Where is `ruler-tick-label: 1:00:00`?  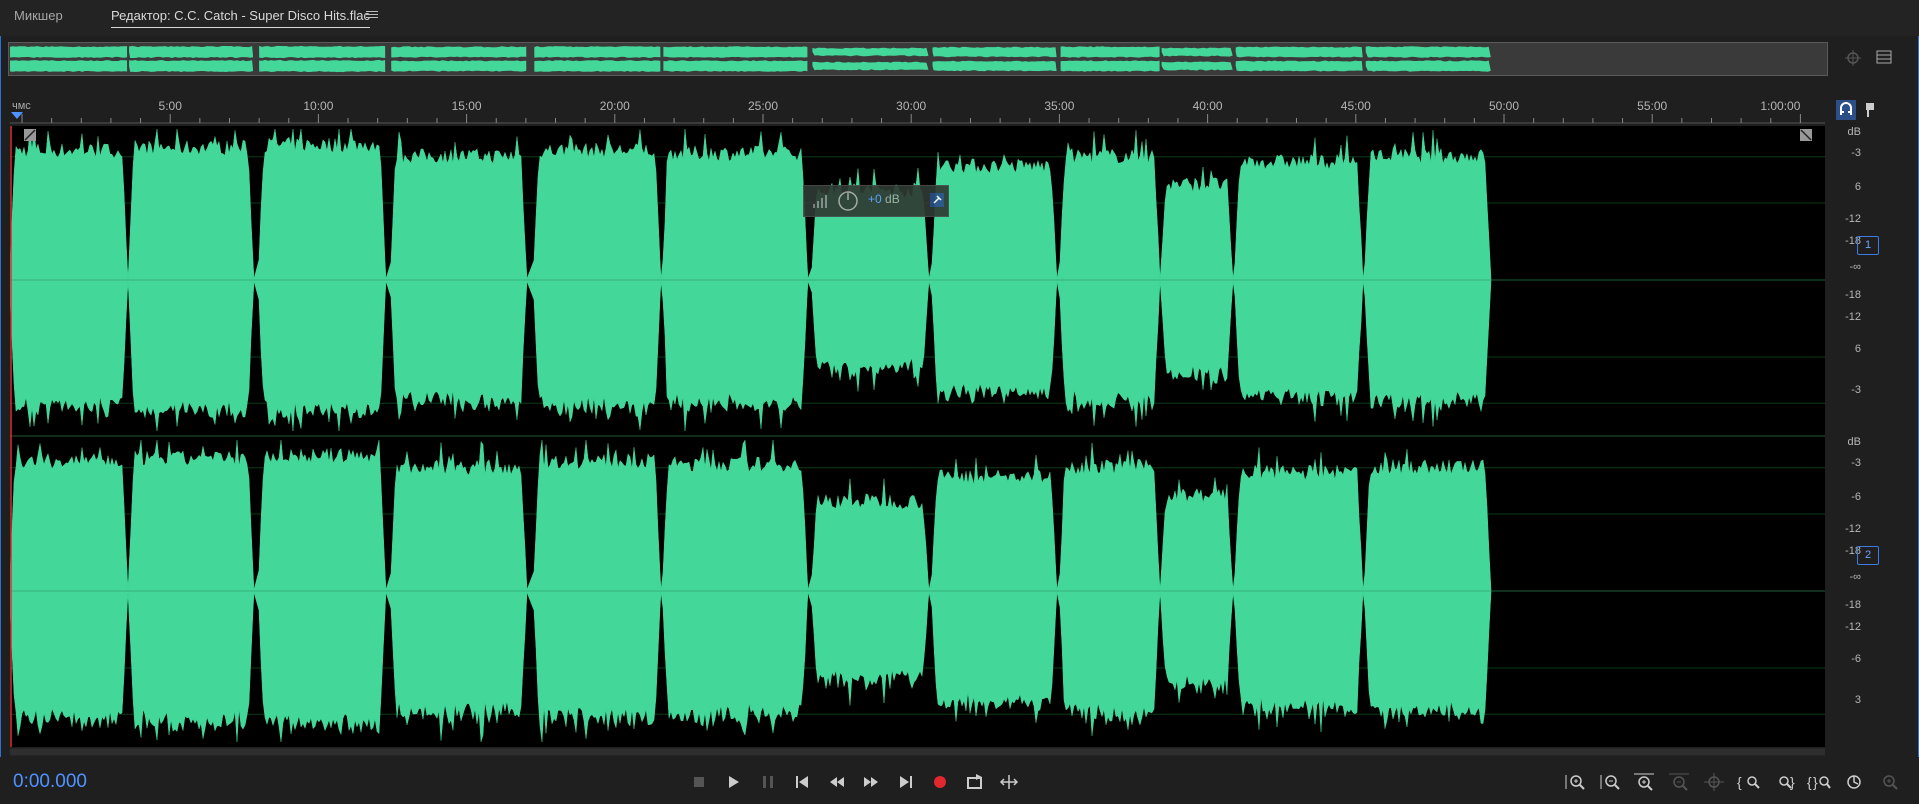
ruler-tick-label: 1:00:00 is located at coordinates (1780, 106).